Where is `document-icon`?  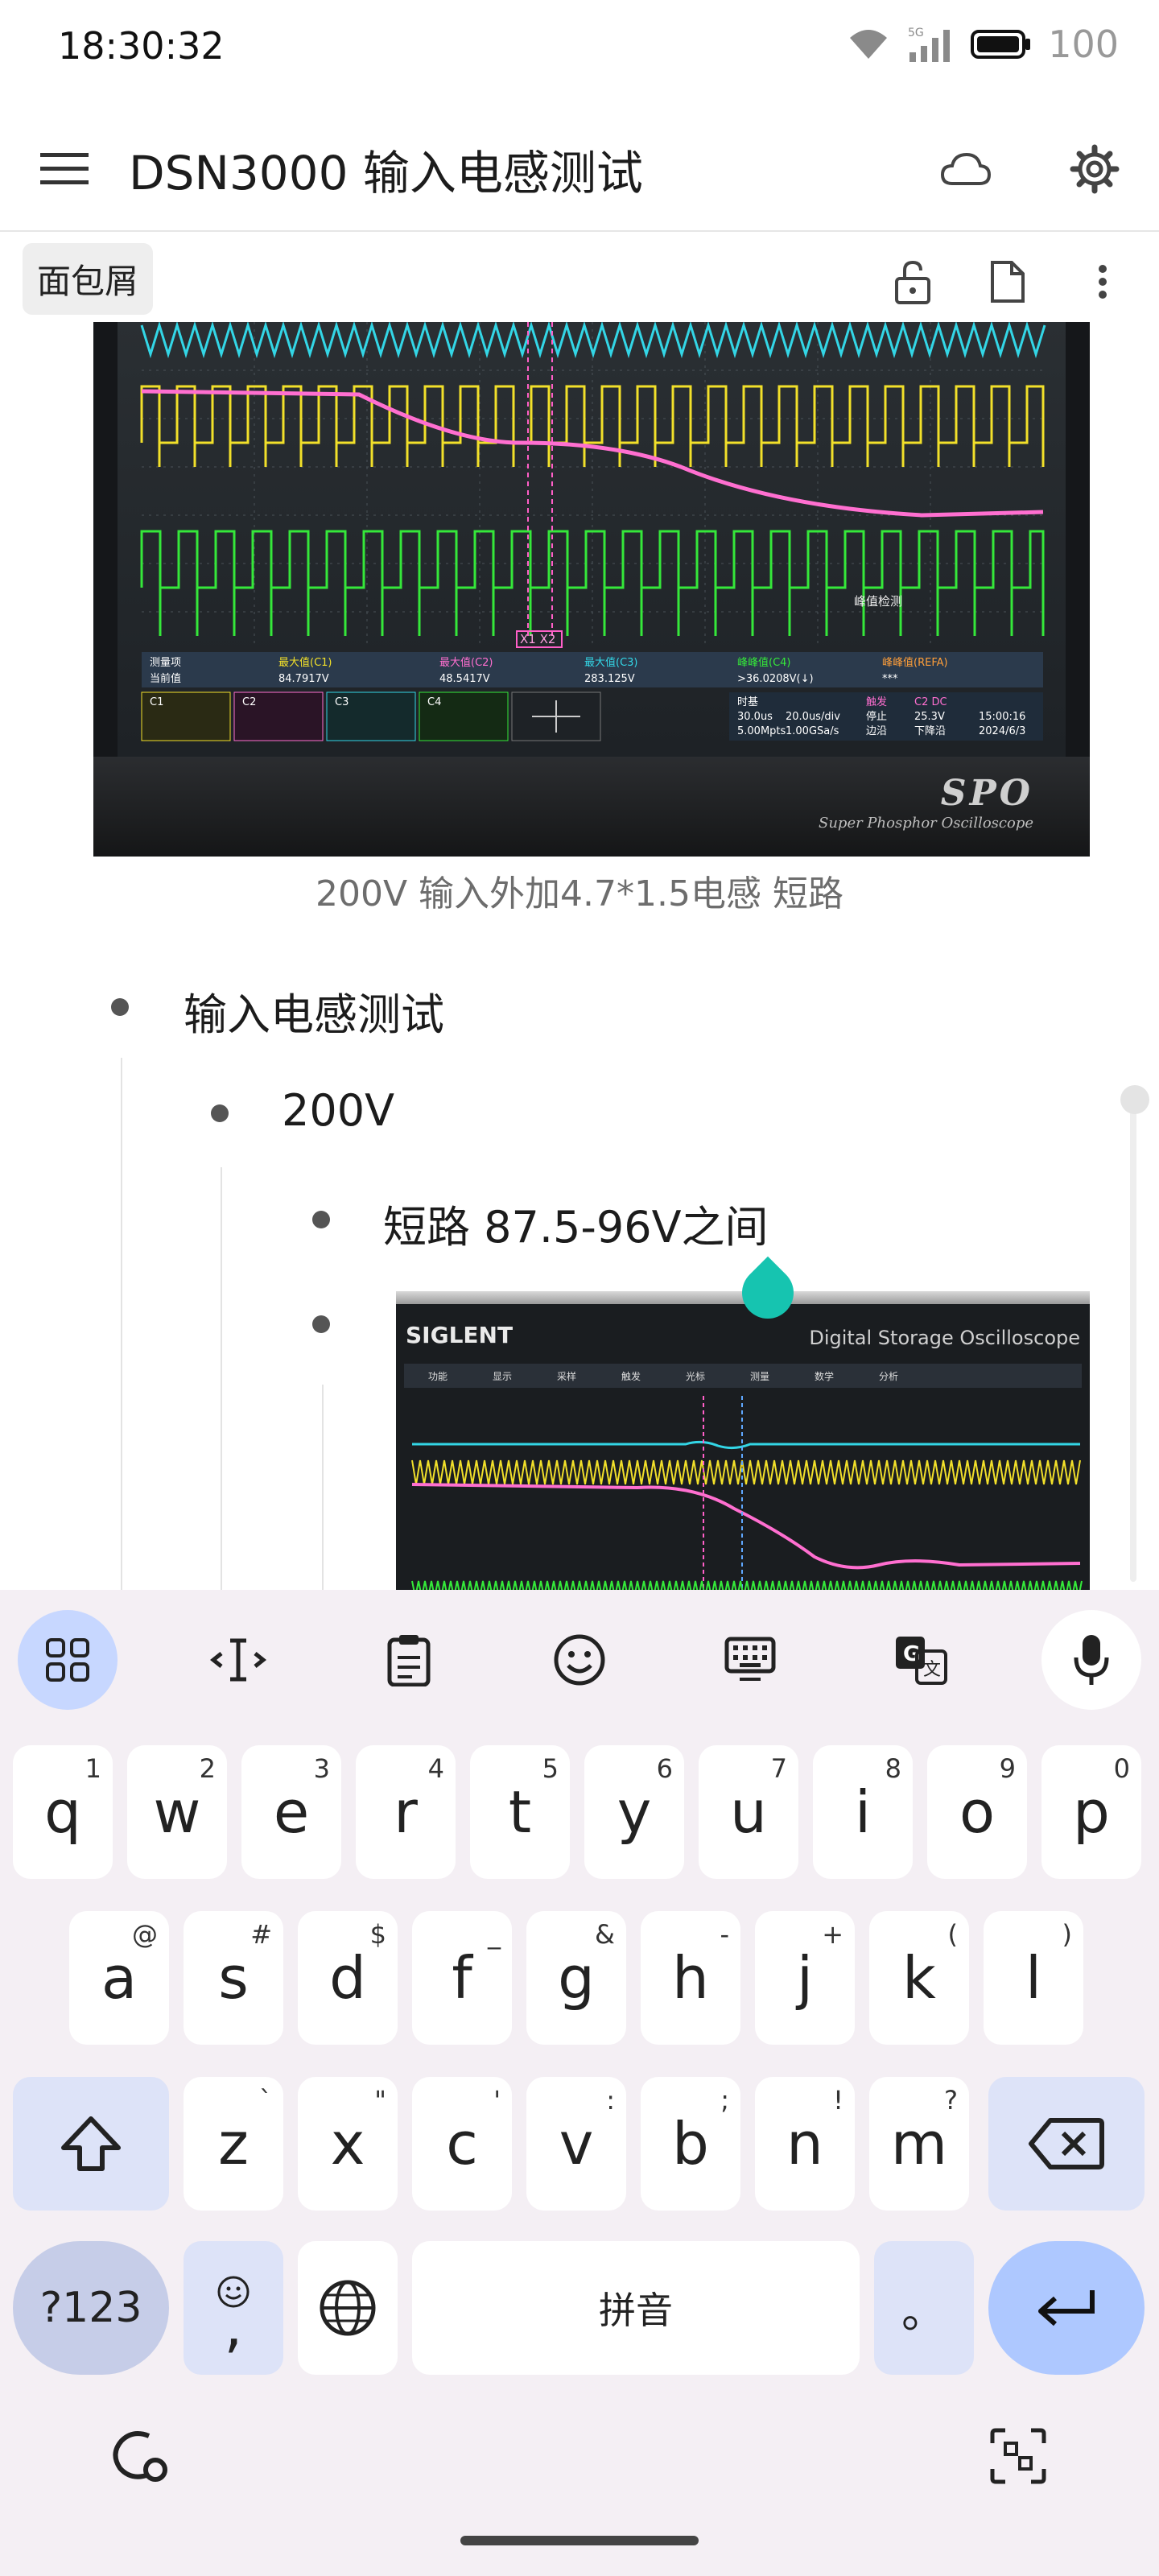 document-icon is located at coordinates (1008, 282).